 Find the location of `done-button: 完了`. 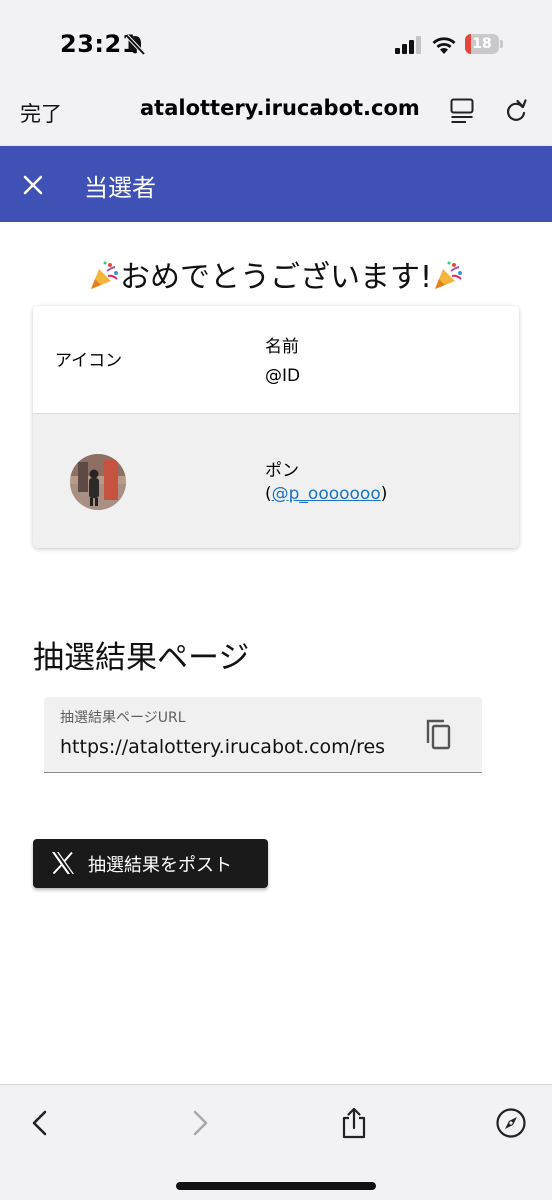

done-button: 完了 is located at coordinates (41, 113).